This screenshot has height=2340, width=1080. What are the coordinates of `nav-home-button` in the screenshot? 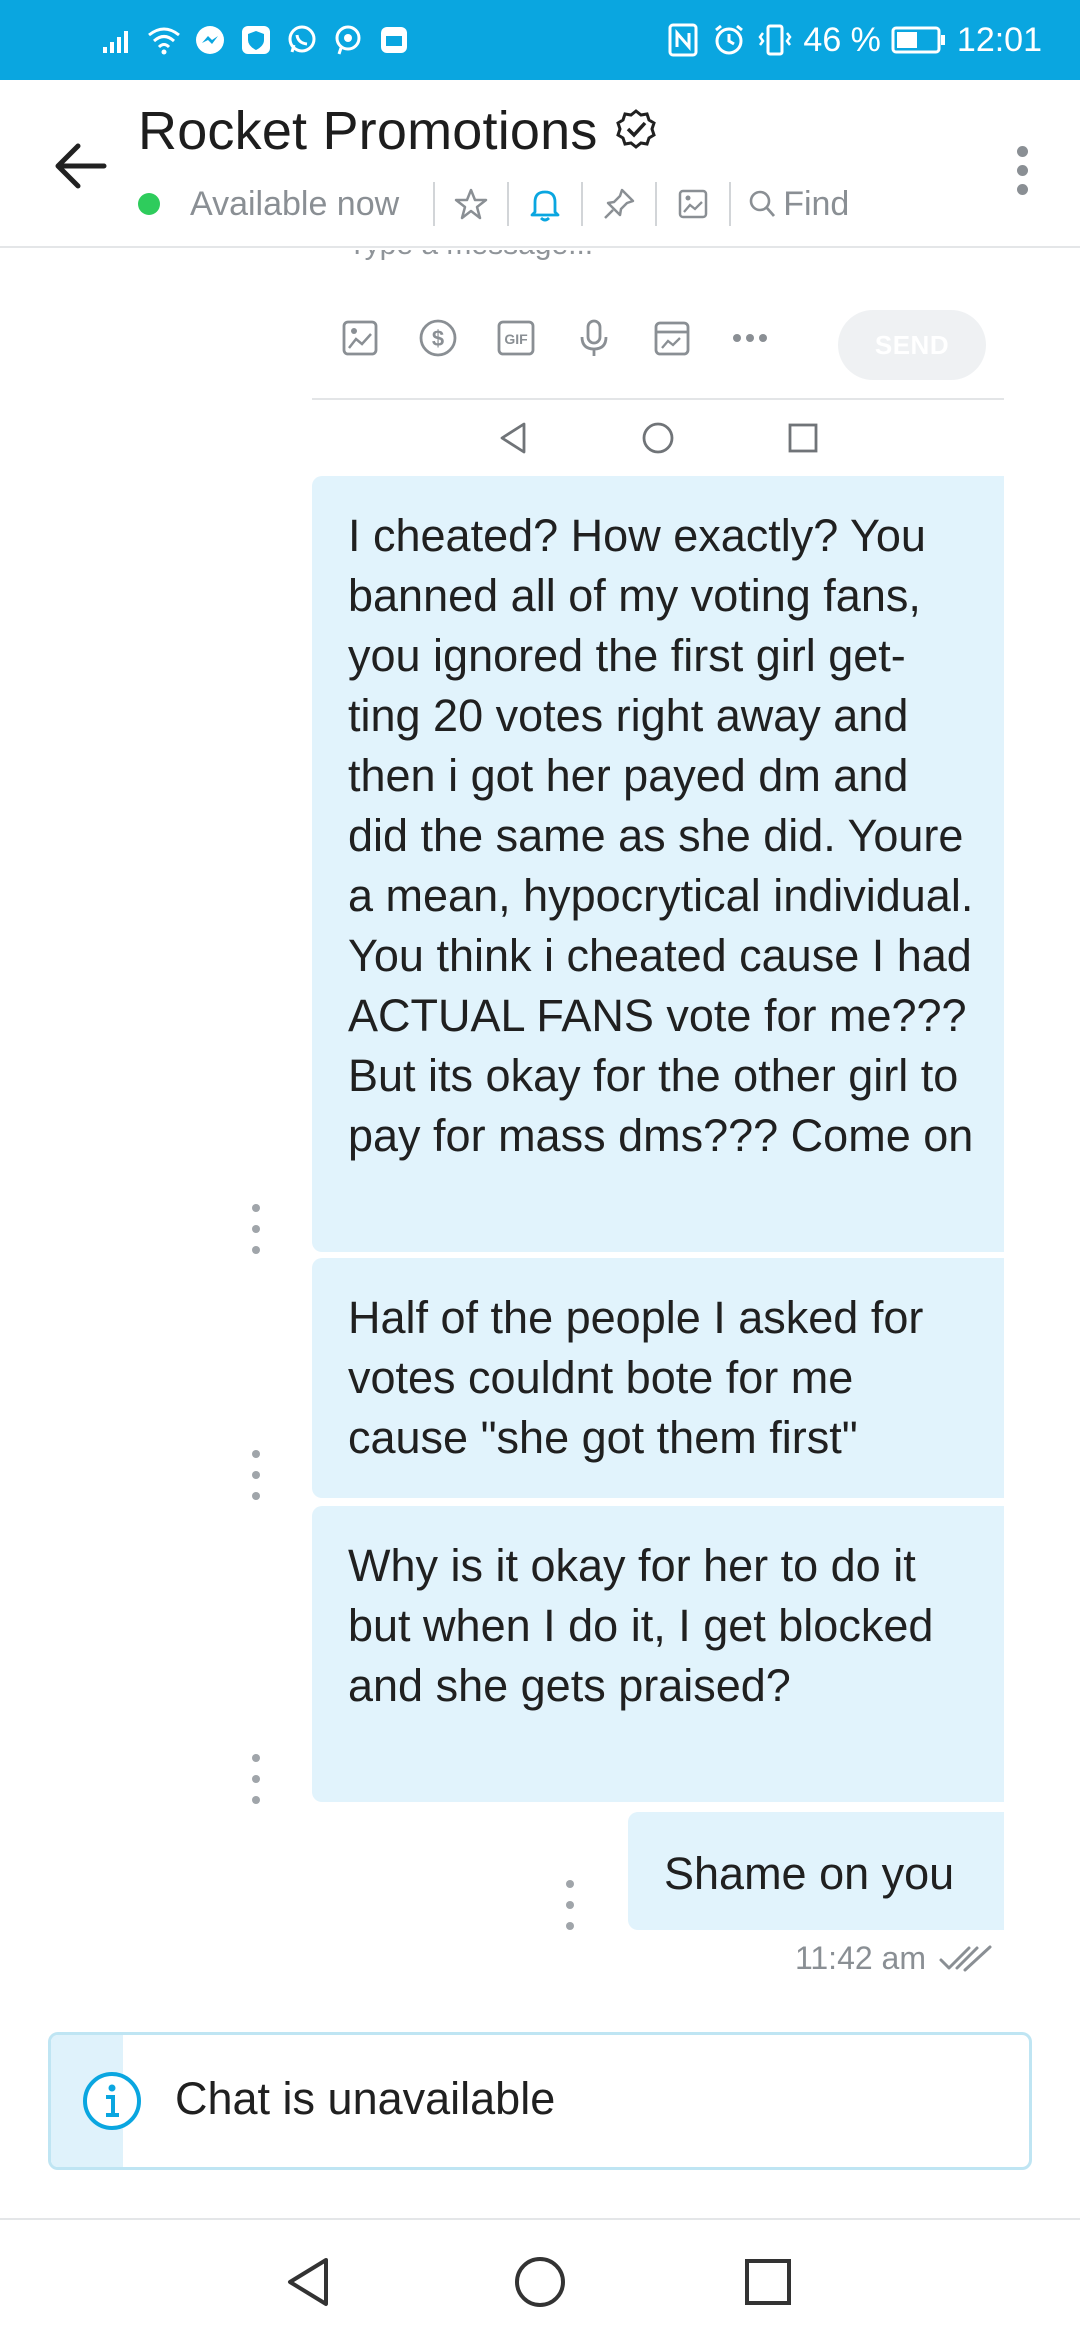 It's located at (540, 2282).